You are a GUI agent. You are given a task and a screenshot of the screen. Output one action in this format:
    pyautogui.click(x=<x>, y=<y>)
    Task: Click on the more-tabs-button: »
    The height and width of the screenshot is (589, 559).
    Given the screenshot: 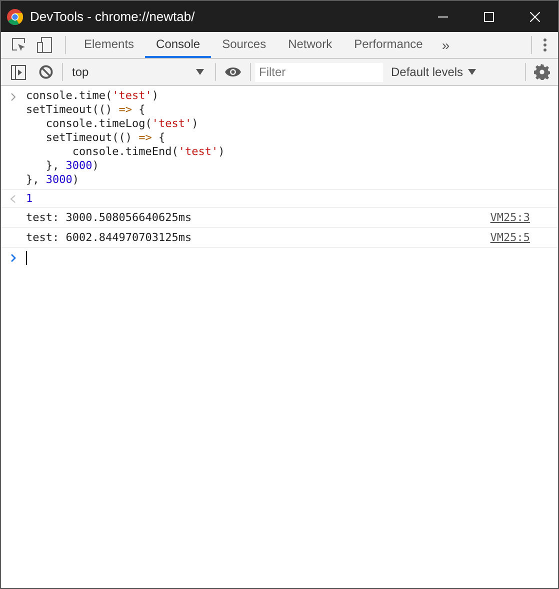 What is the action you would take?
    pyautogui.click(x=446, y=45)
    